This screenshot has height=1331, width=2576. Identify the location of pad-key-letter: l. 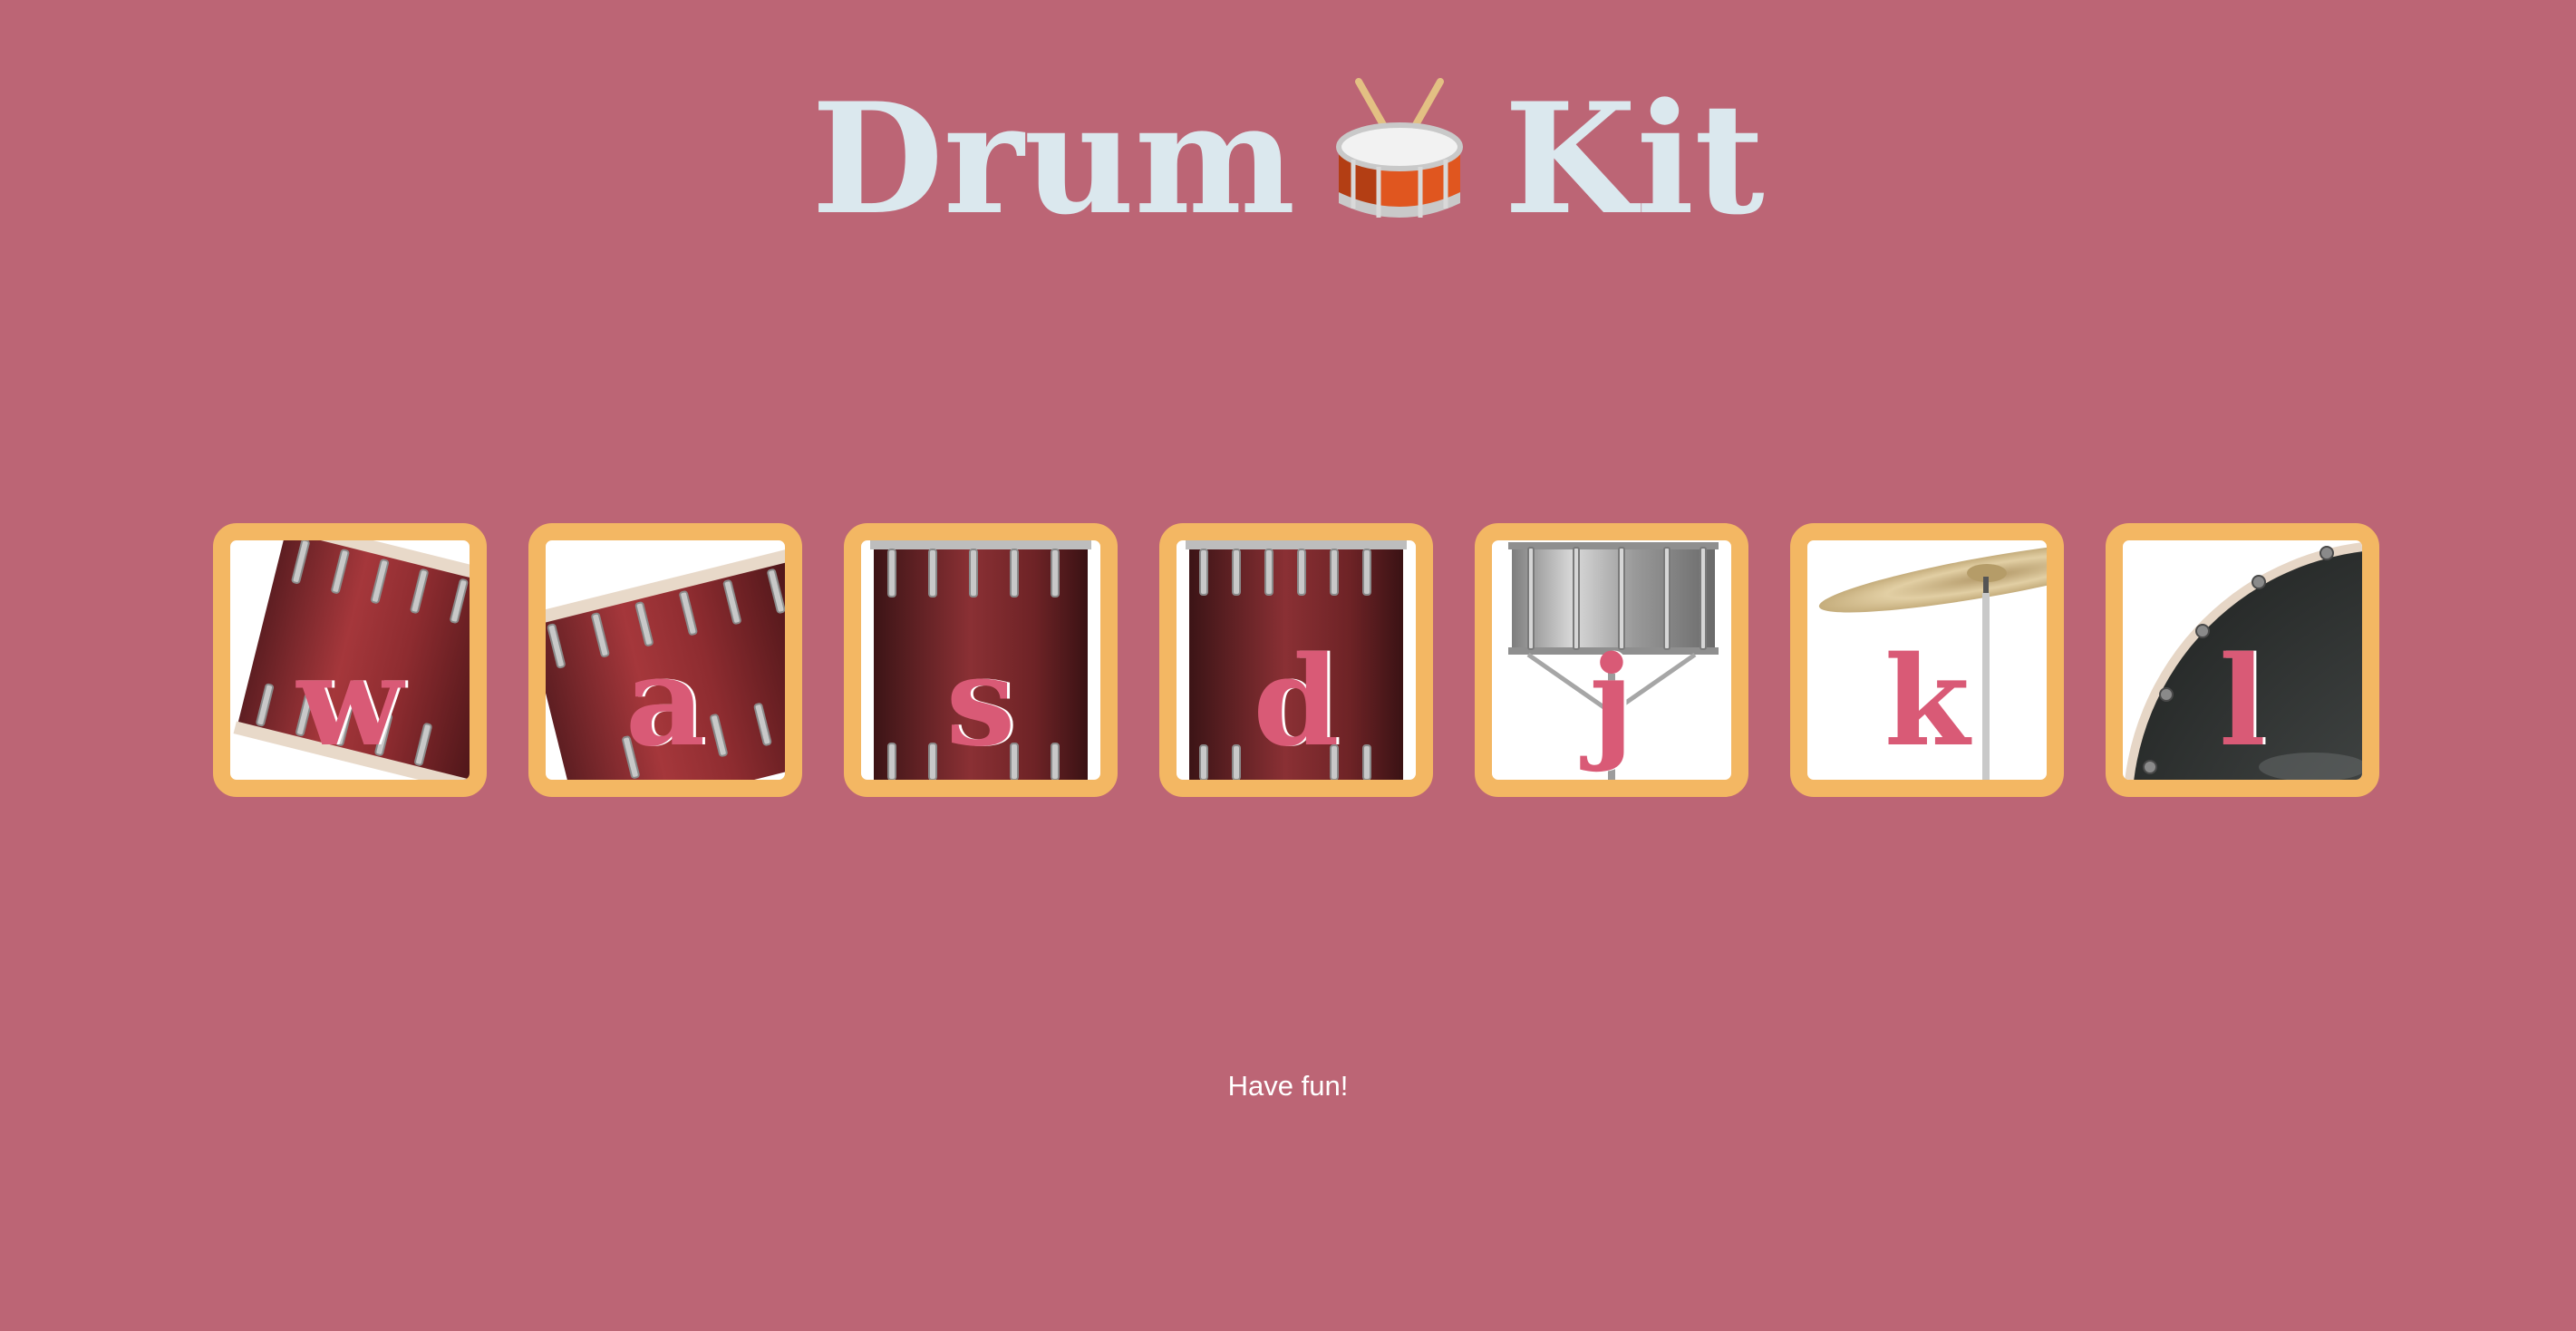
(2242, 701).